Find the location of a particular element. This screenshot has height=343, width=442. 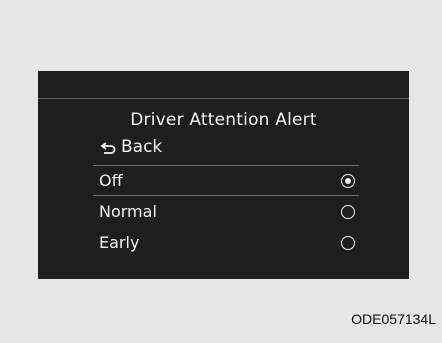

option-early: Early is located at coordinates (226, 242).